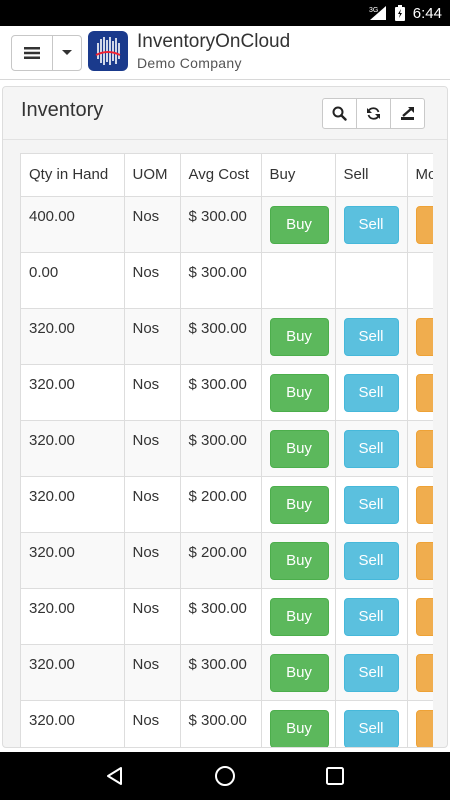 The width and height of the screenshot is (450, 800). I want to click on menu-button-group, so click(46, 53).